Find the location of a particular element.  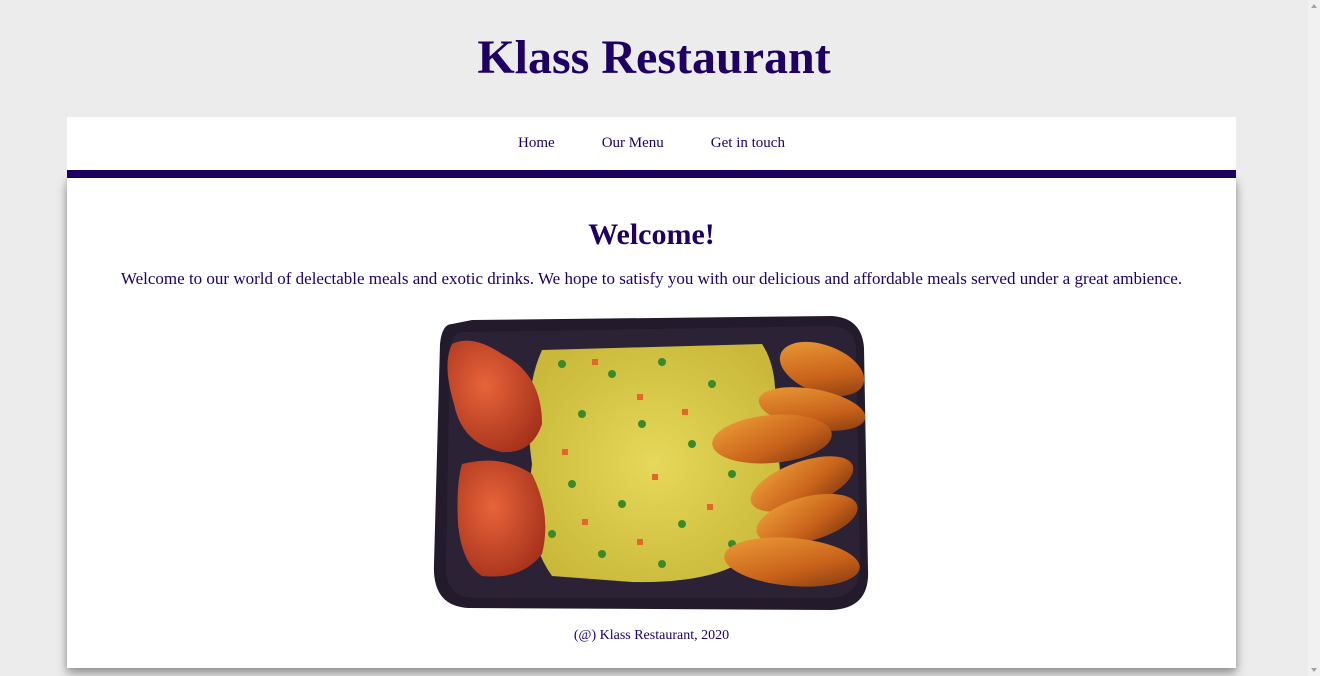

main-nav: Home Our Menu Get in touch is located at coordinates (651, 147).